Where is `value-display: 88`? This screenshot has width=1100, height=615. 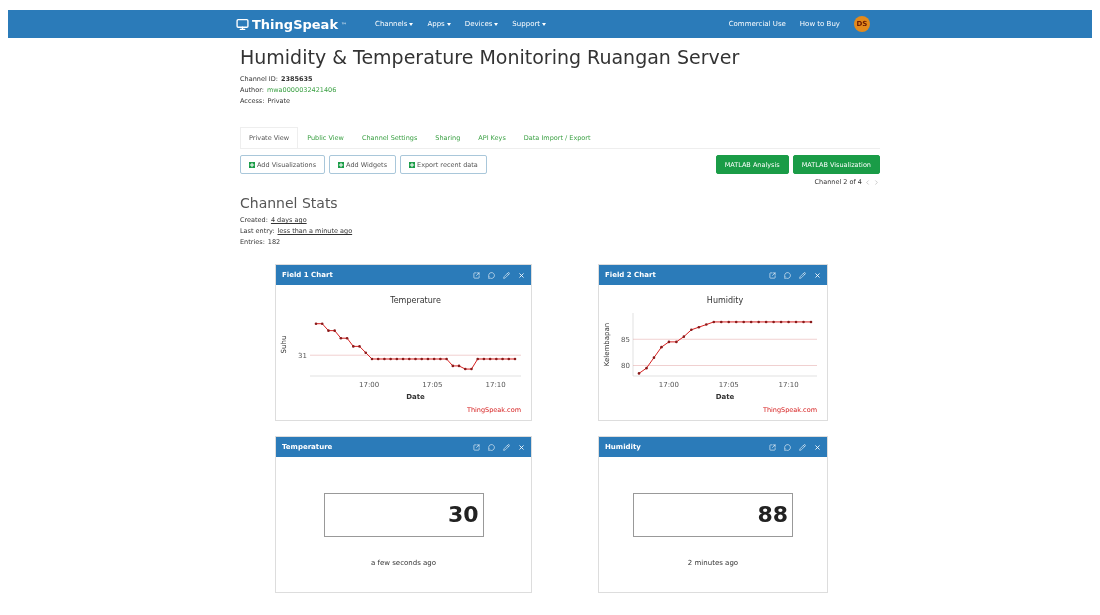
value-display: 88 is located at coordinates (713, 514).